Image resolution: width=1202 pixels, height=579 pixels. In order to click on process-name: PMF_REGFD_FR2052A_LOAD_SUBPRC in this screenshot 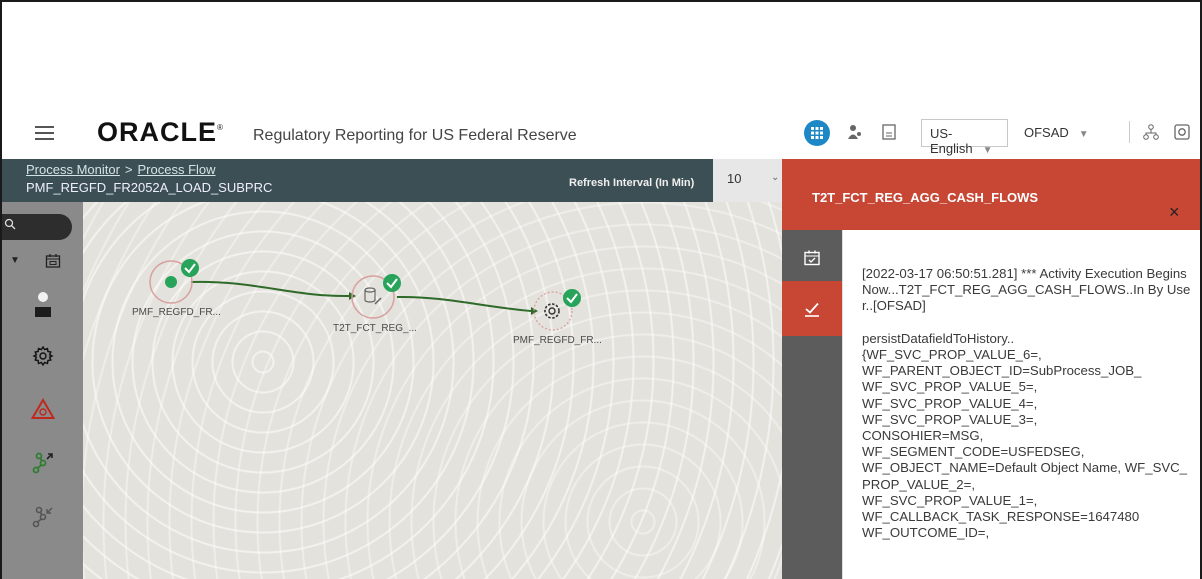, I will do `click(149, 187)`.